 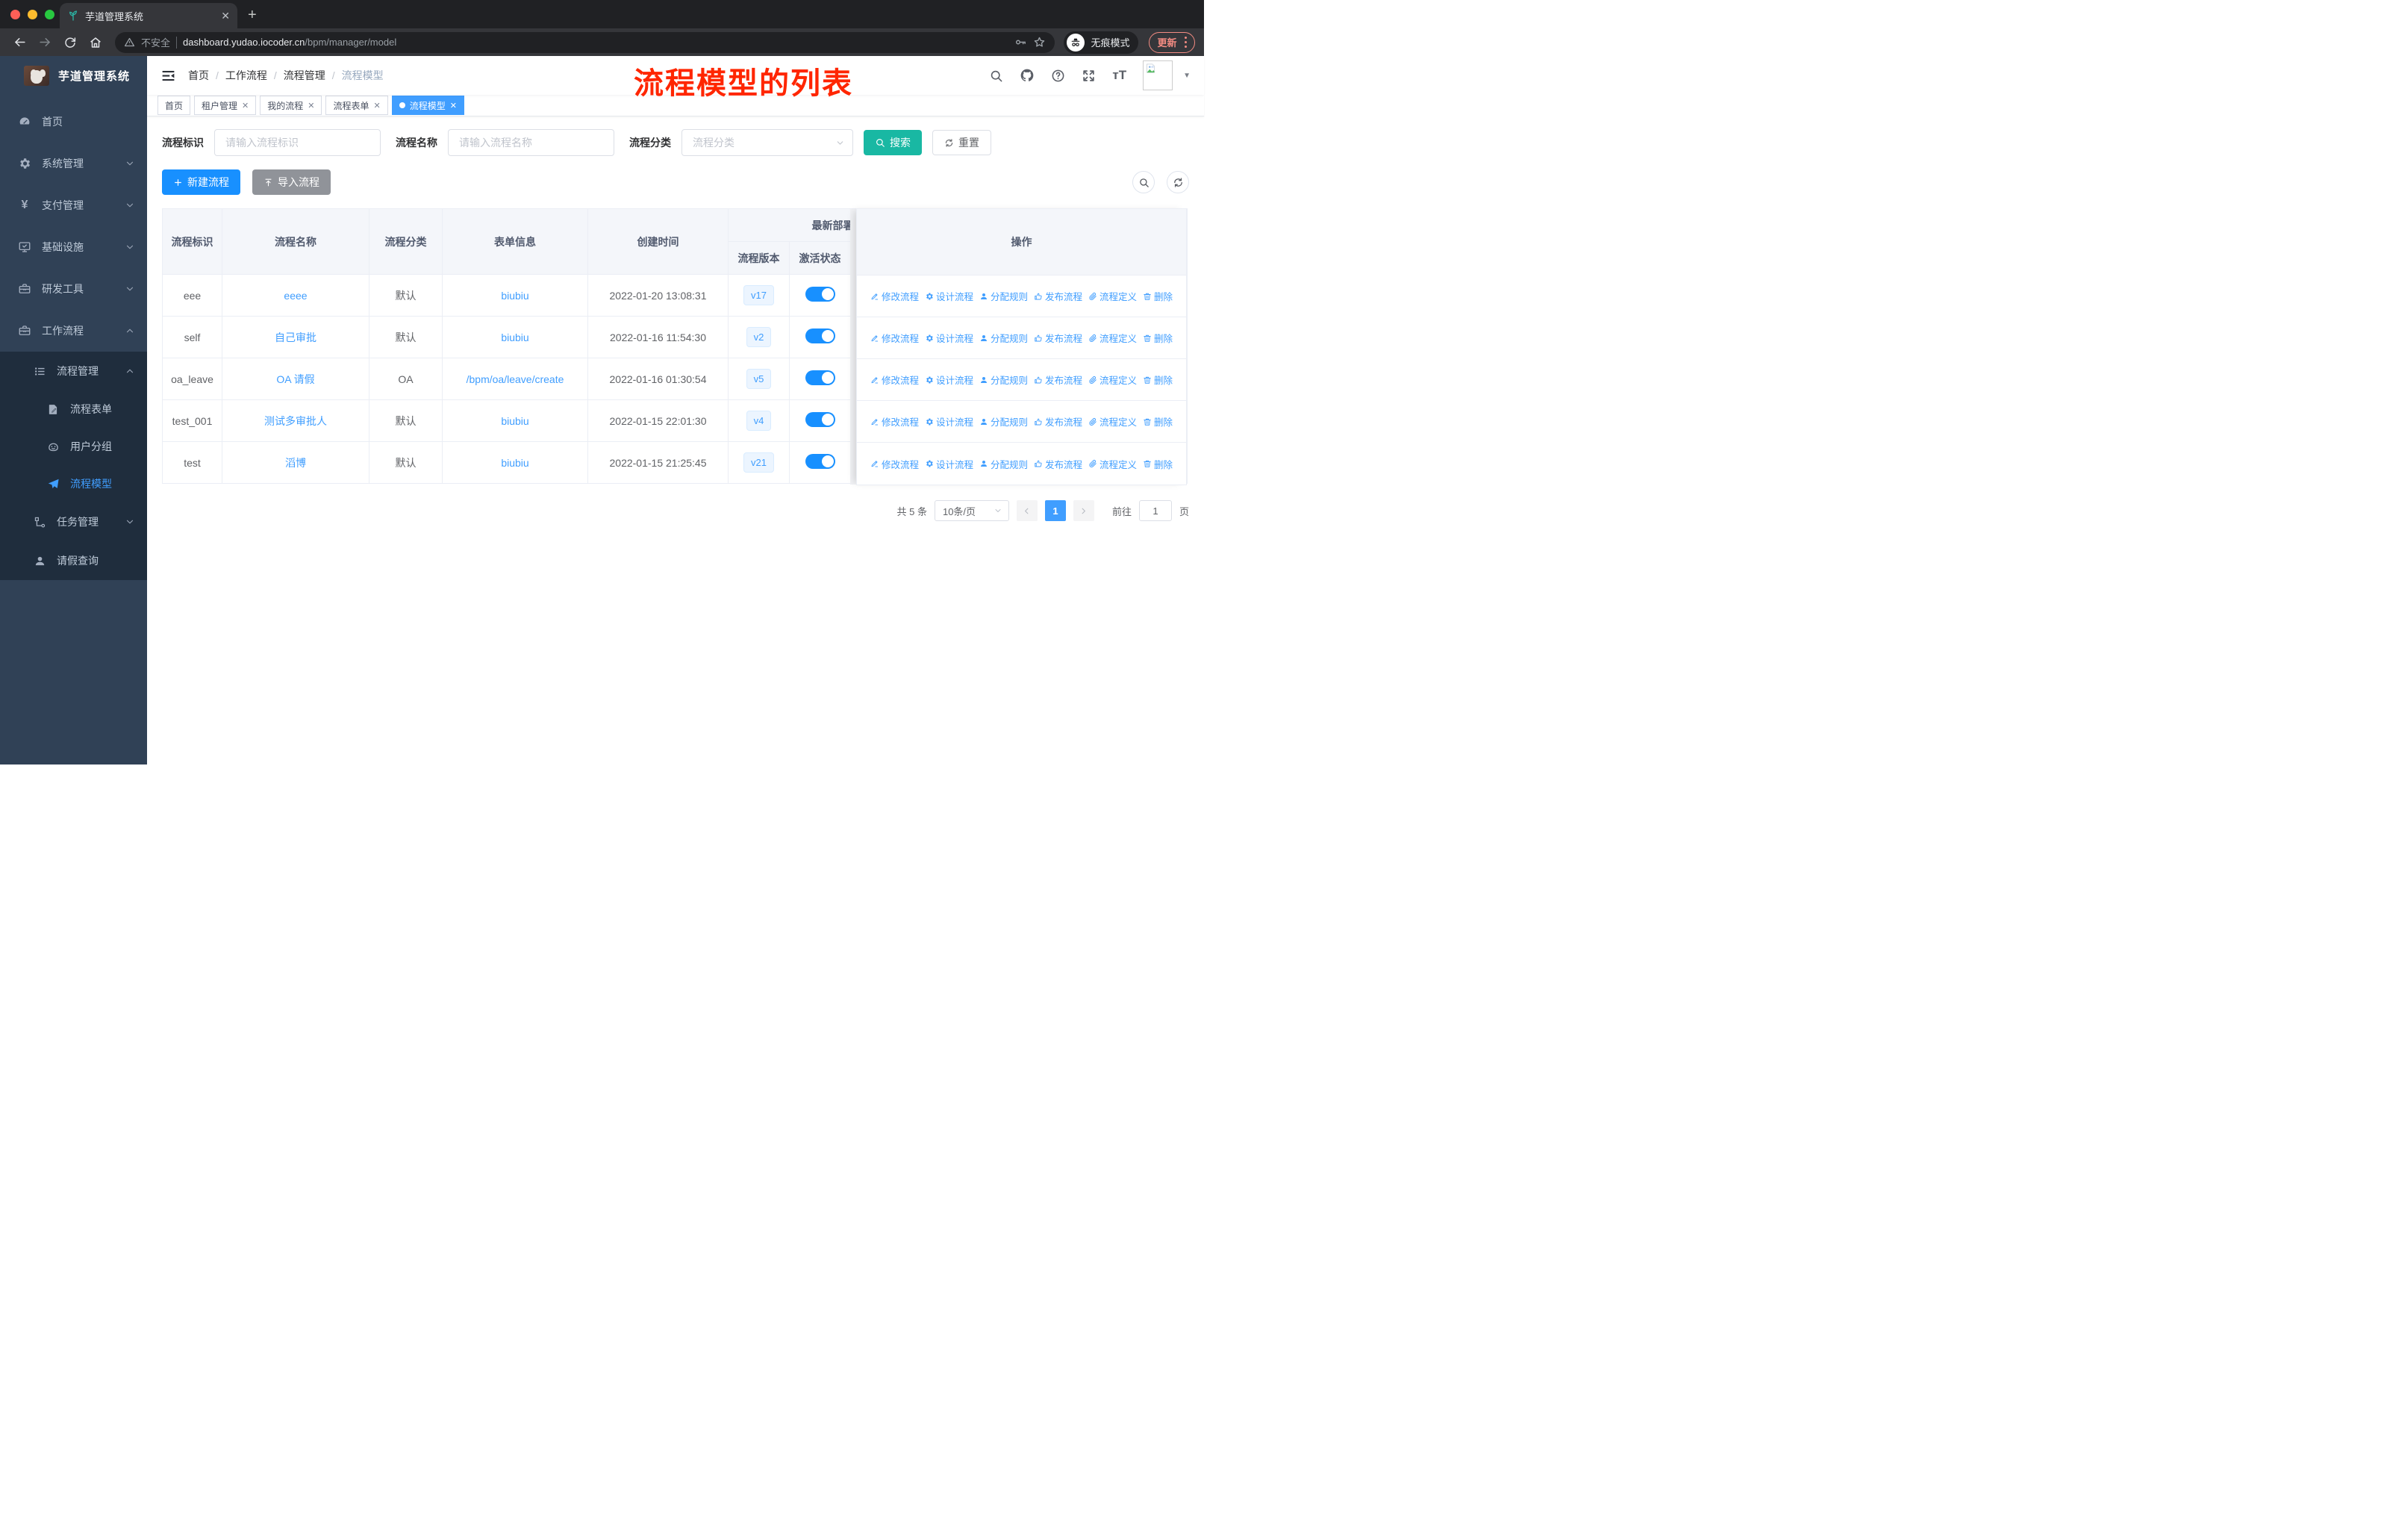 What do you see at coordinates (767, 142) in the screenshot?
I see `process-category-select: 流程分类` at bounding box center [767, 142].